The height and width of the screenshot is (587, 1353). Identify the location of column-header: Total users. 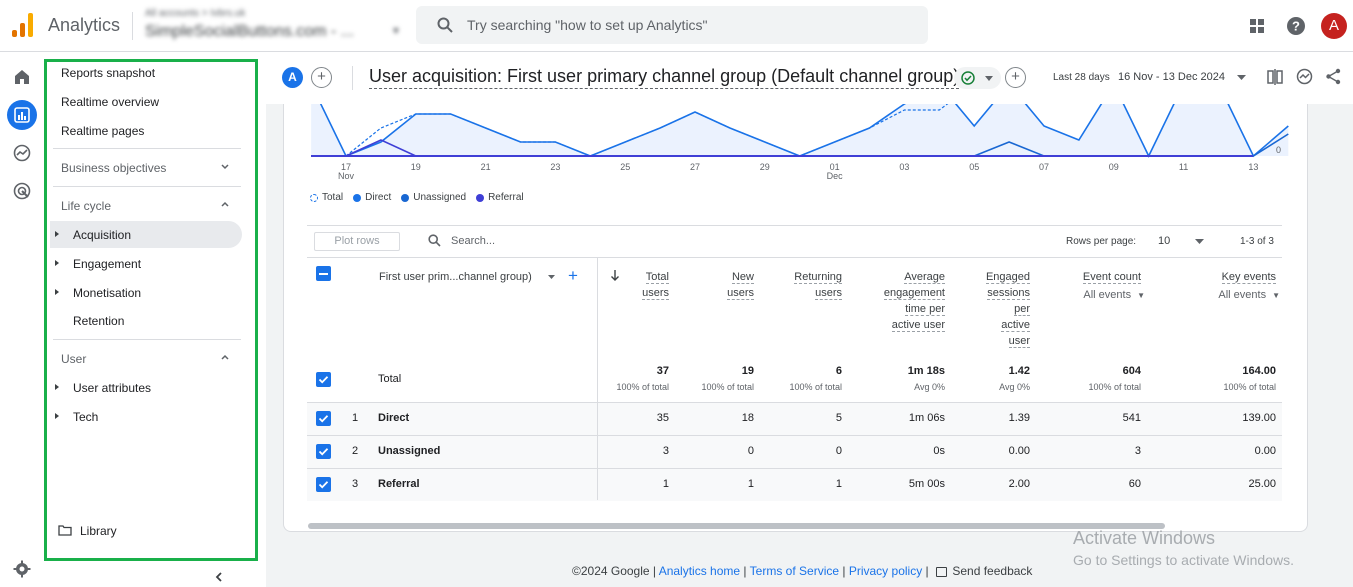
(655, 285).